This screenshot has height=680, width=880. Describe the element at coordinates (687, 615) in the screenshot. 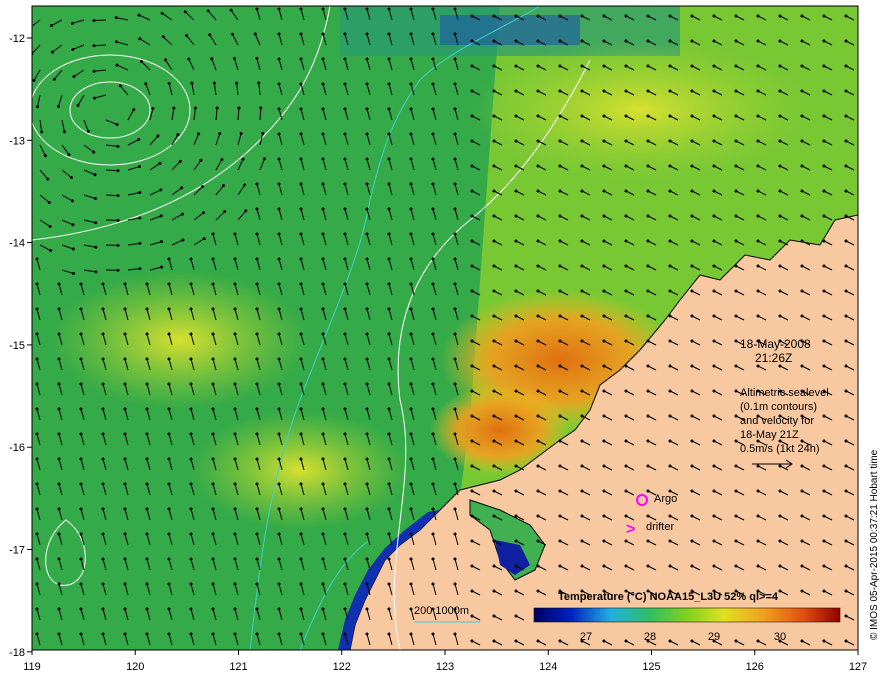

I see `colorbar` at that location.